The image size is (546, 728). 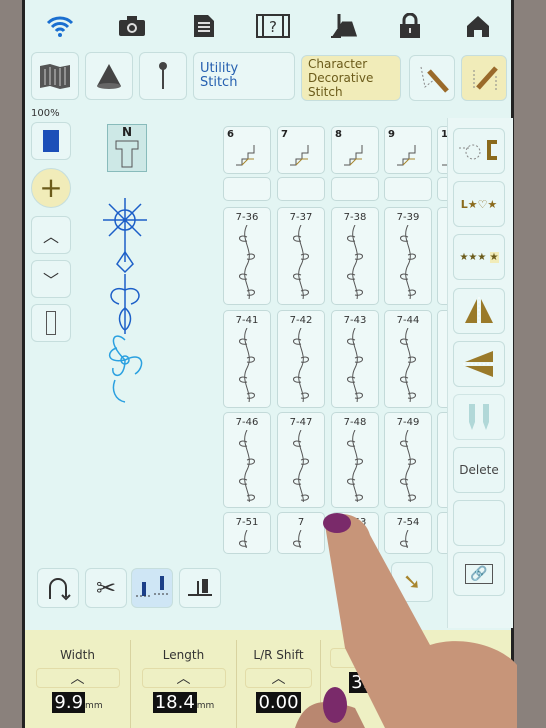 I want to click on param-length: Length ︿ 18.4 mm, so click(x=184, y=684).